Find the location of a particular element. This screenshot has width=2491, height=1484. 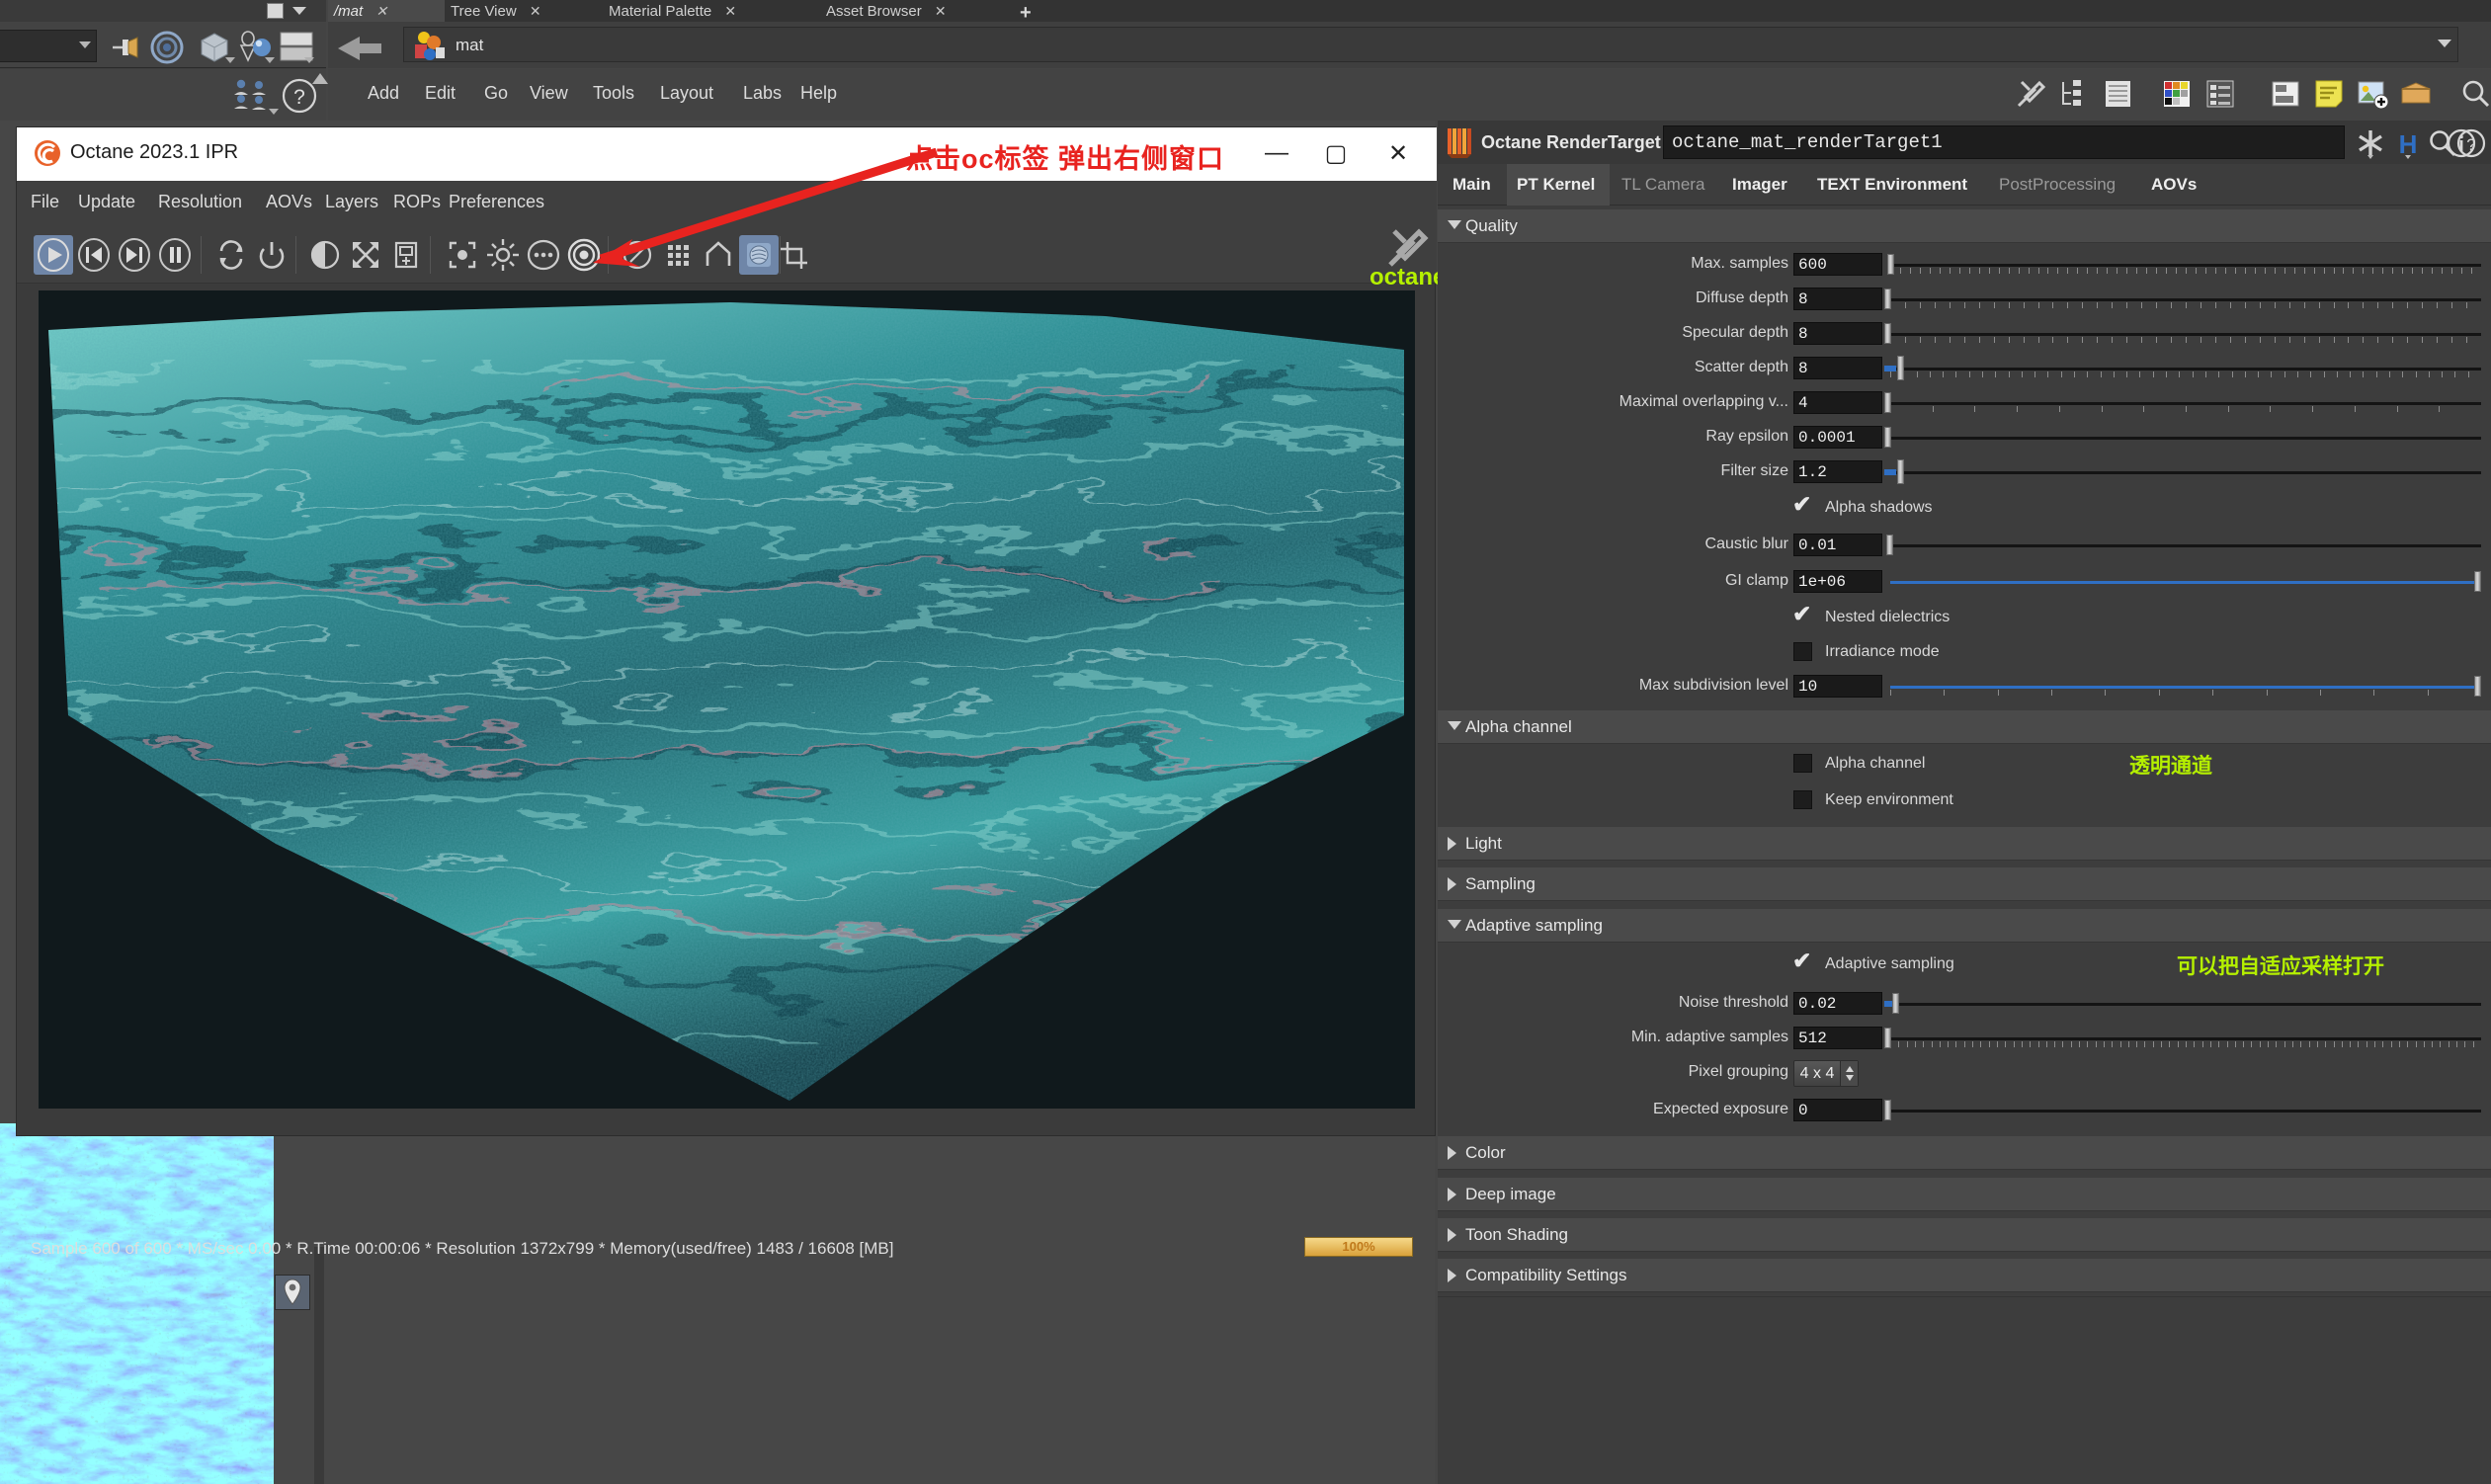

pause-icon is located at coordinates (175, 255).